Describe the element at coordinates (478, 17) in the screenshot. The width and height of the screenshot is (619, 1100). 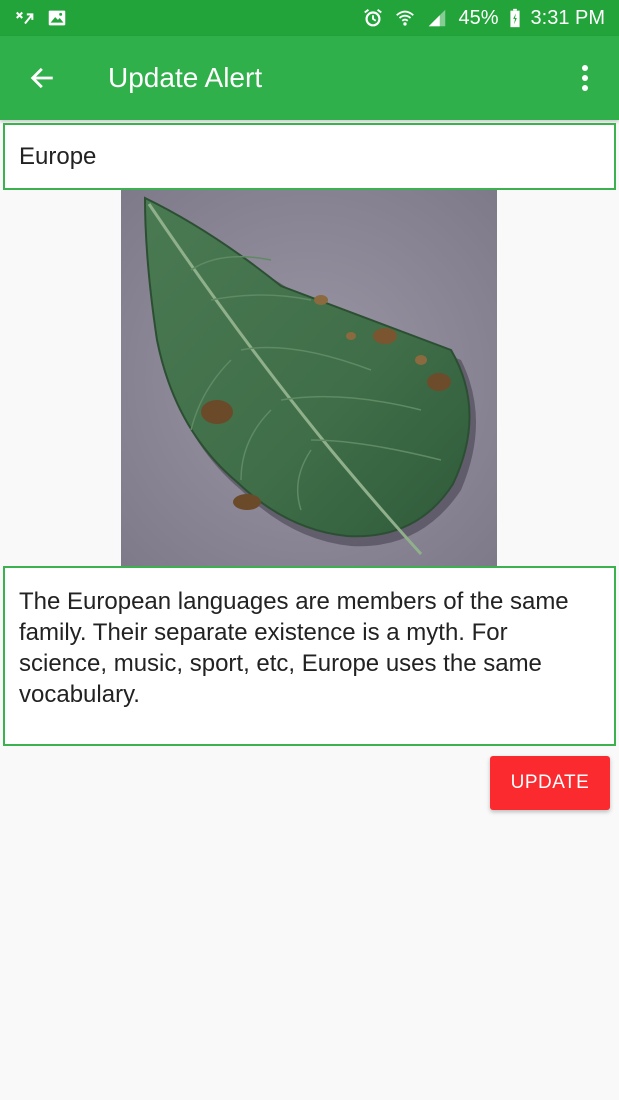
I see `battery-percent: 45%` at that location.